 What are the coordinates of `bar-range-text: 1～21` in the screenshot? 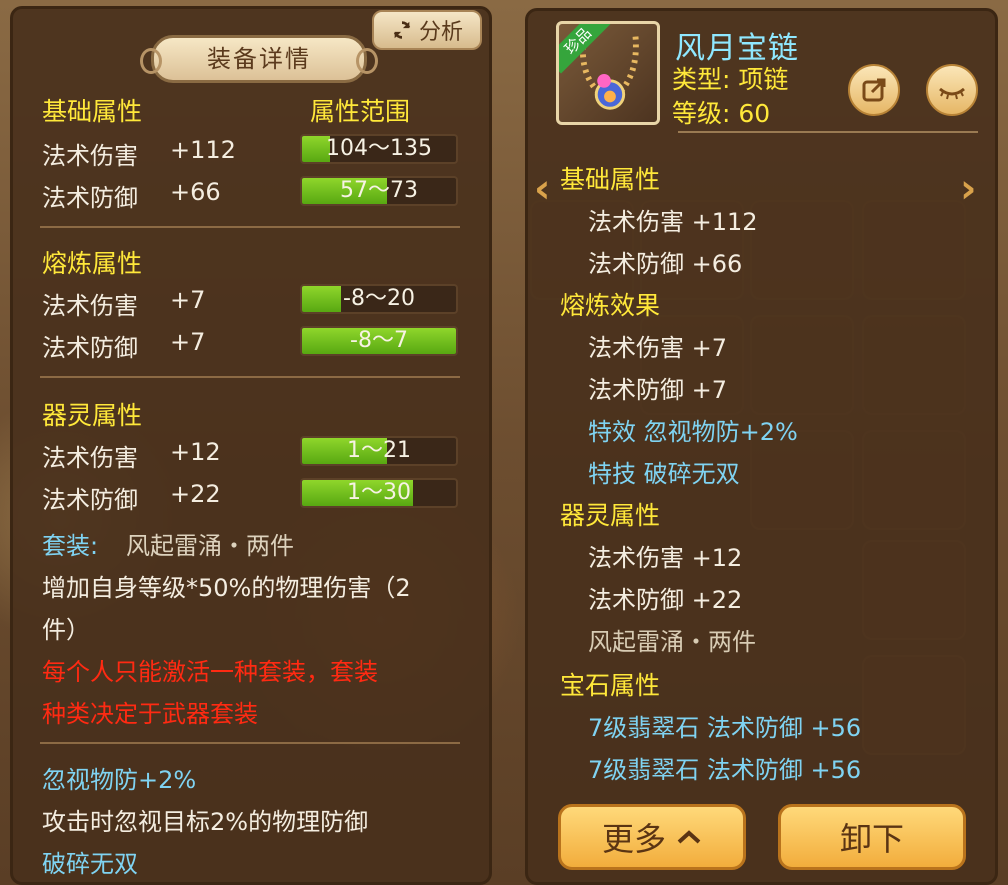 It's located at (379, 450).